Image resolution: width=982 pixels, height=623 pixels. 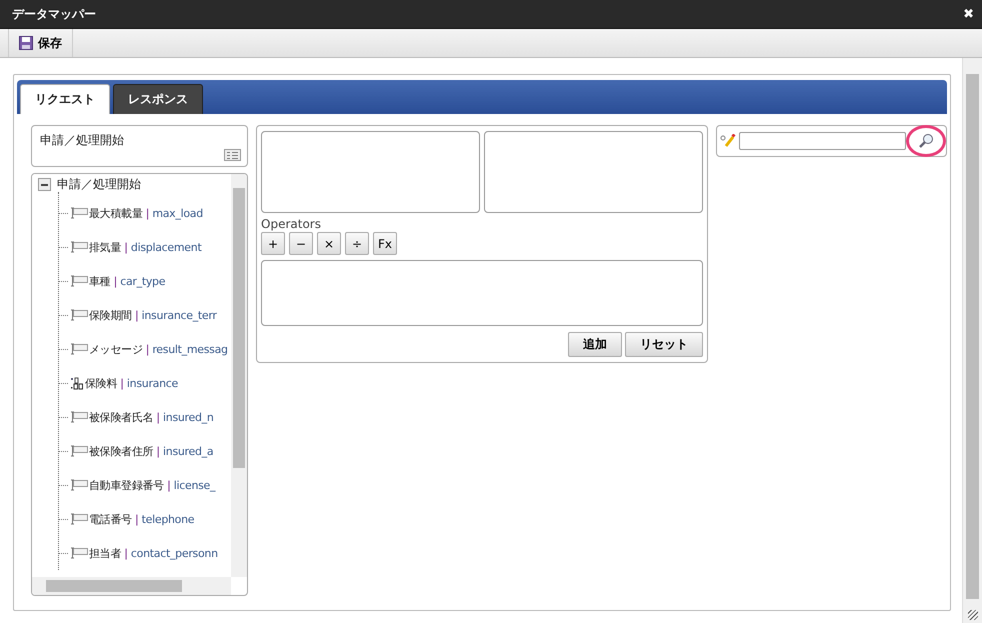 I want to click on header-text: 申請／処理開始, so click(x=82, y=140).